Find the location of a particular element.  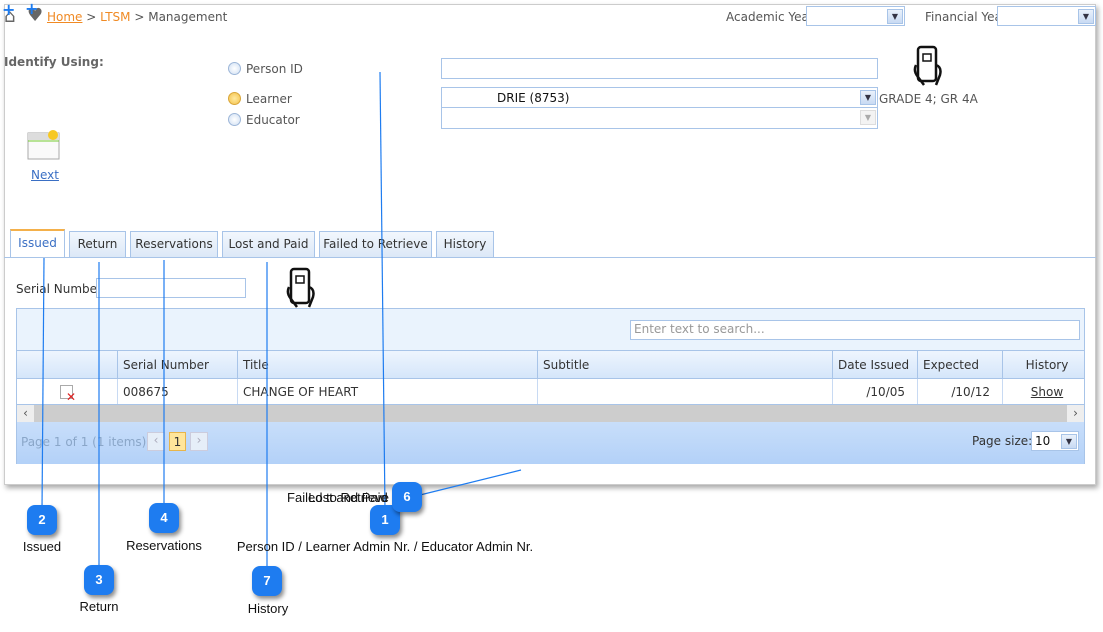

callout-badge-7: 7 is located at coordinates (267, 581).